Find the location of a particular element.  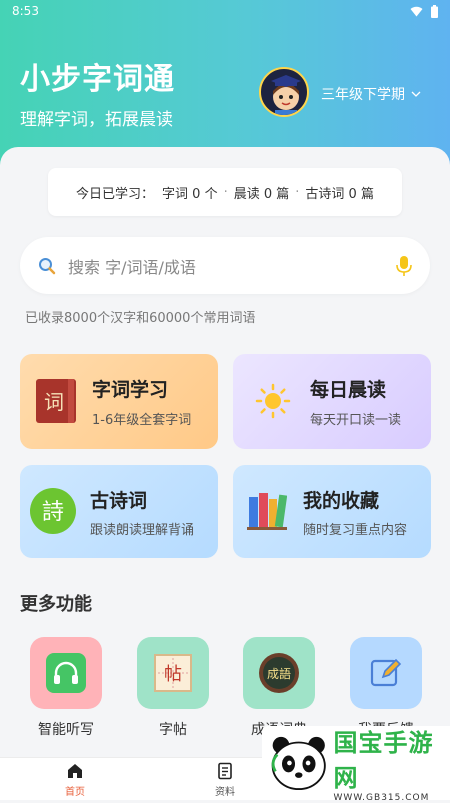

watermark: 国宝手游网 WWW.GB315.COM is located at coordinates (356, 764).